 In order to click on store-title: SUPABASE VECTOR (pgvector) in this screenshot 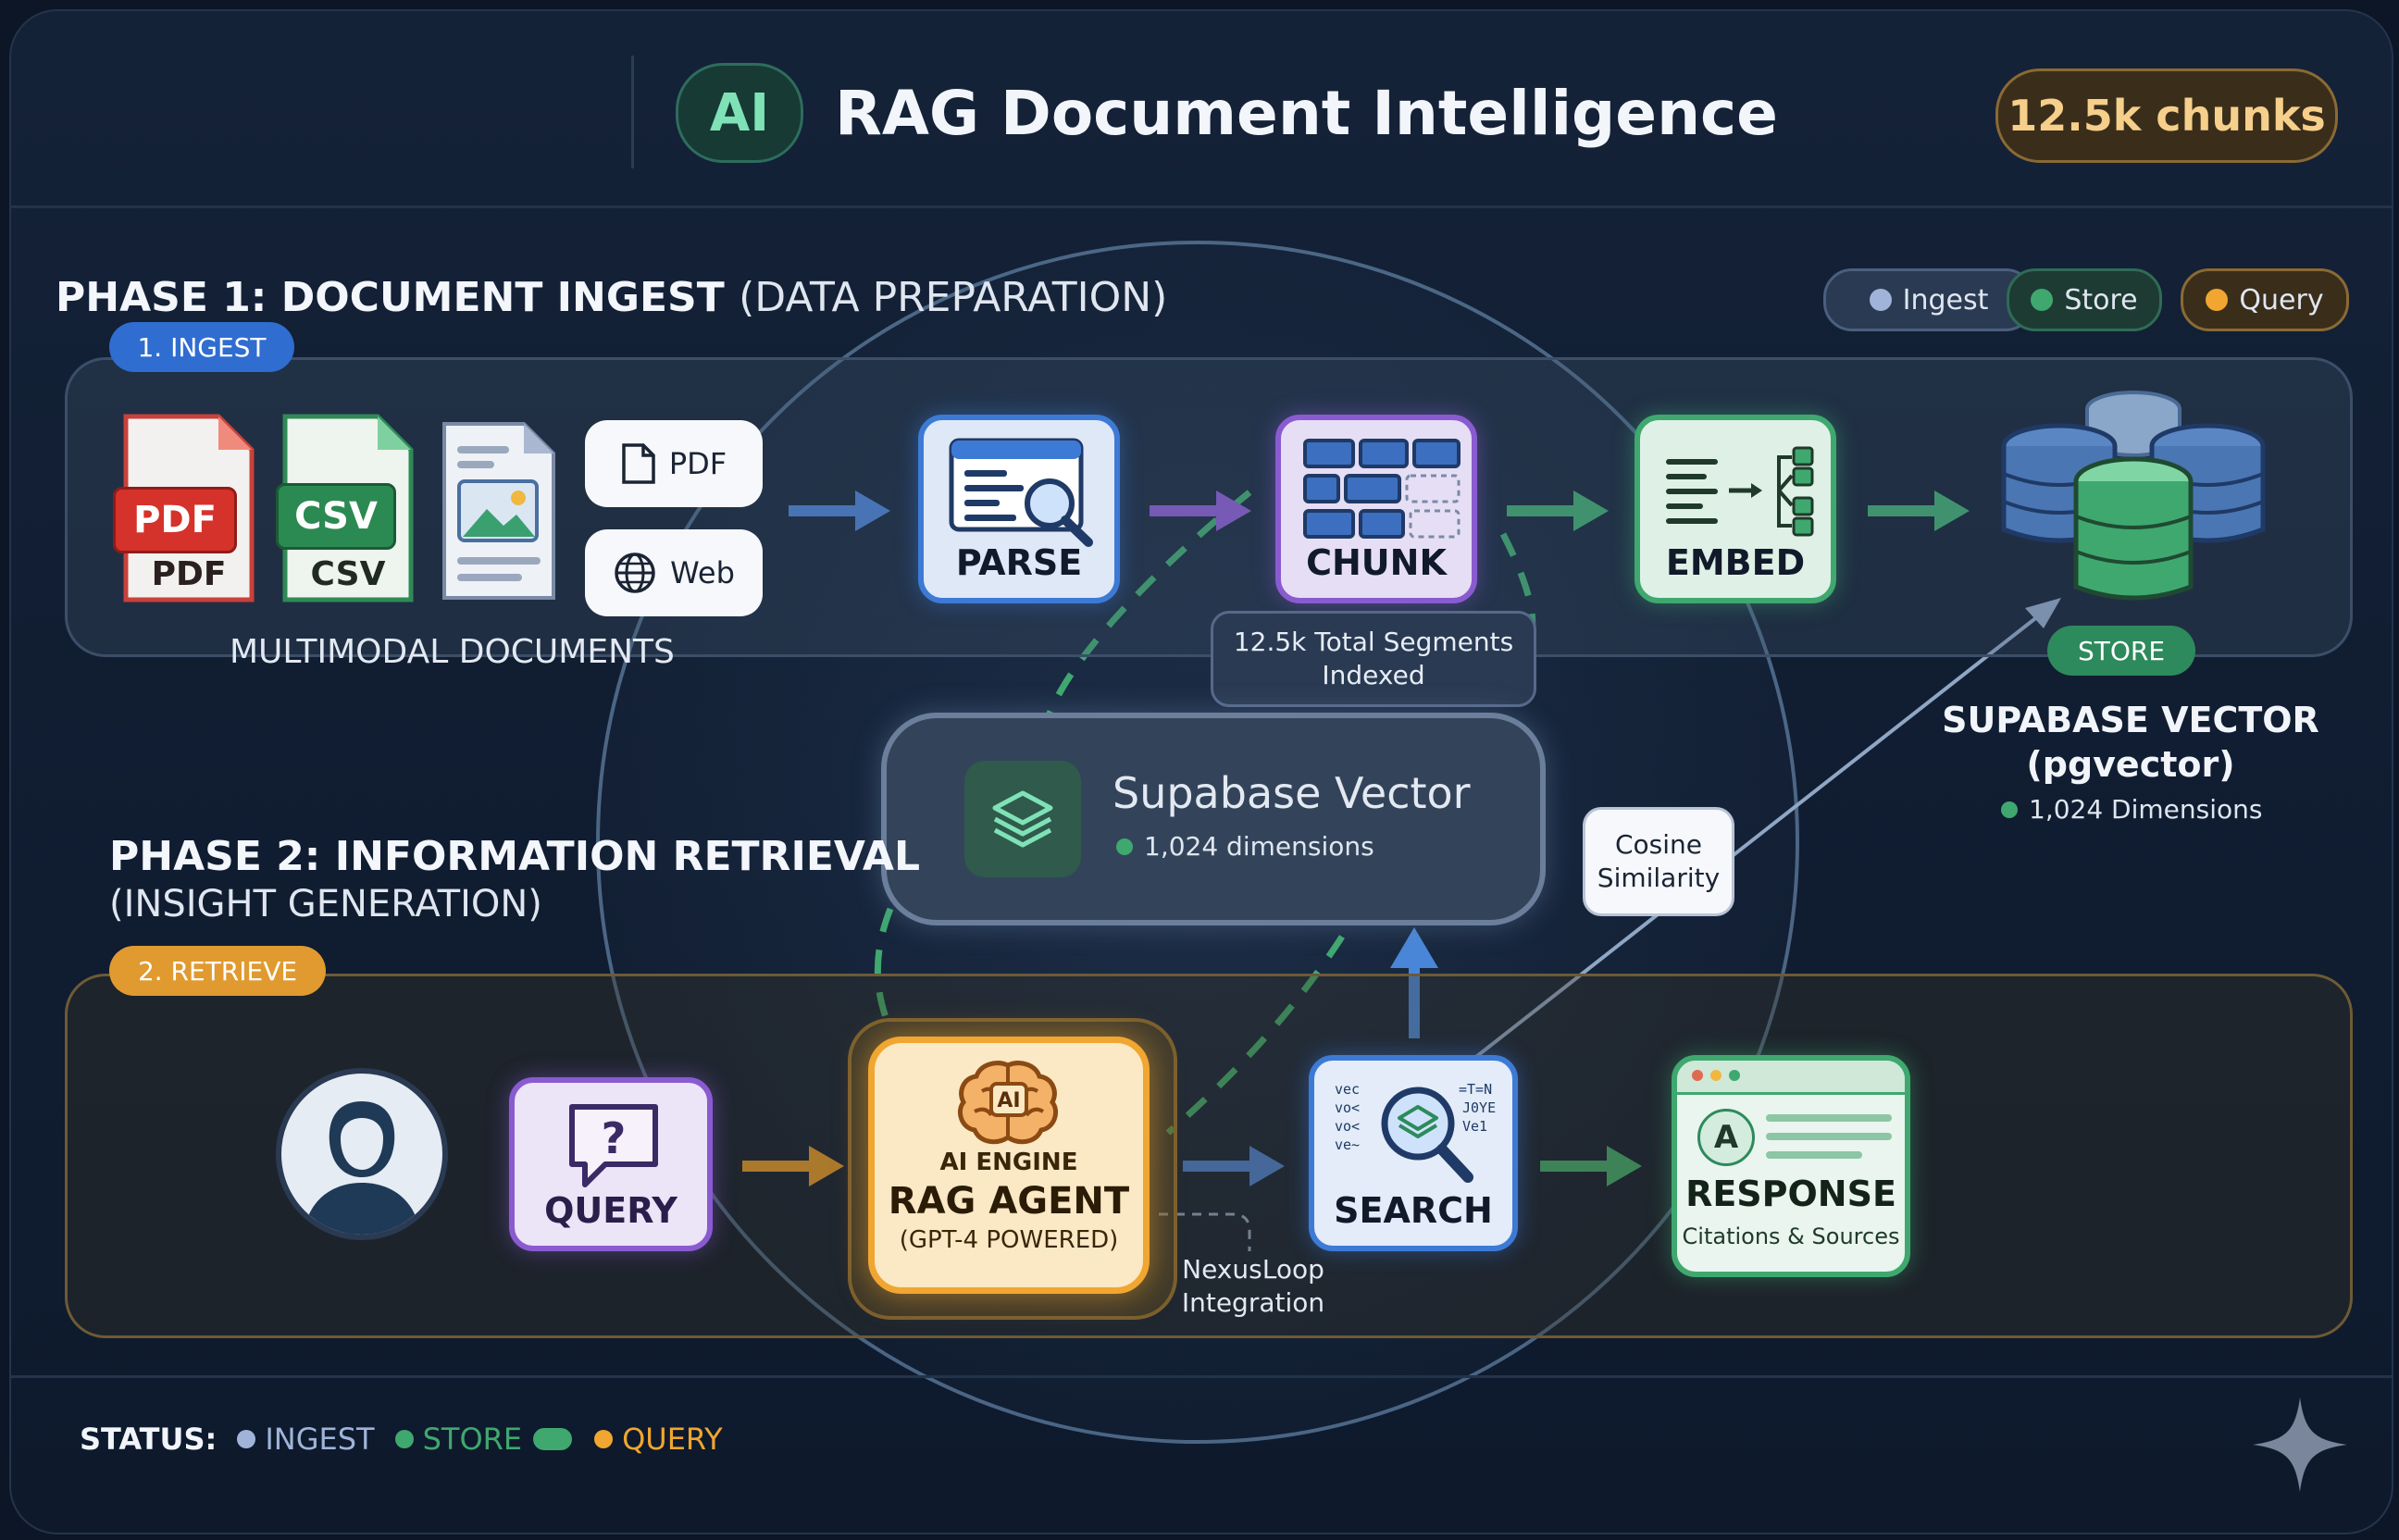, I will do `click(2130, 742)`.